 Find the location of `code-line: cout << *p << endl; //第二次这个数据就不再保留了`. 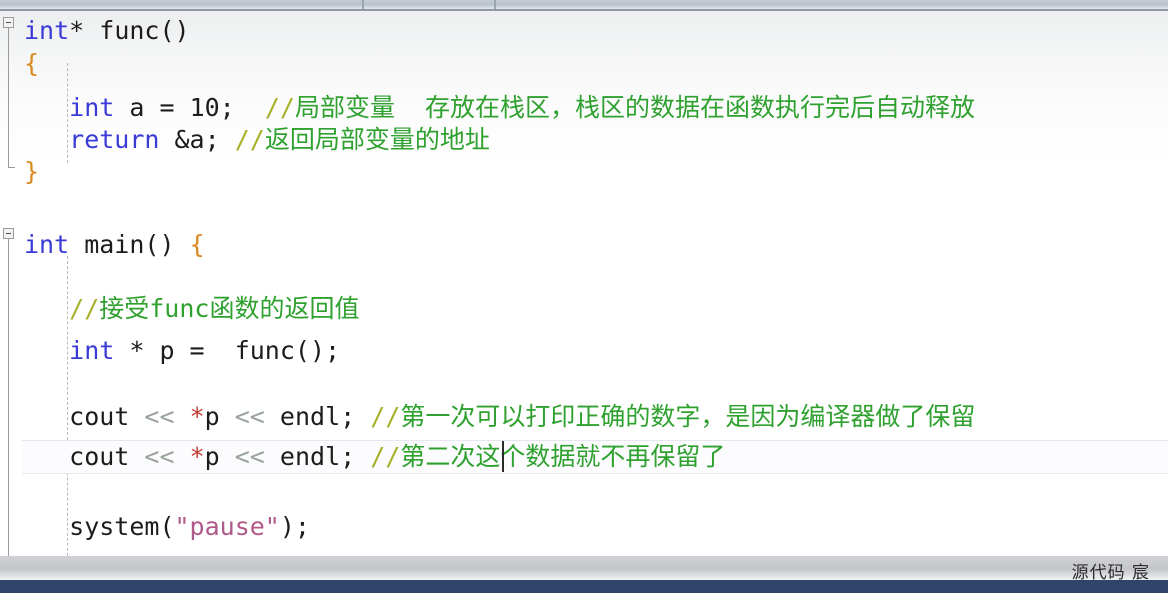

code-line: cout << *p << endl; //第二次这个数据就不再保留了 is located at coordinates (584, 456).